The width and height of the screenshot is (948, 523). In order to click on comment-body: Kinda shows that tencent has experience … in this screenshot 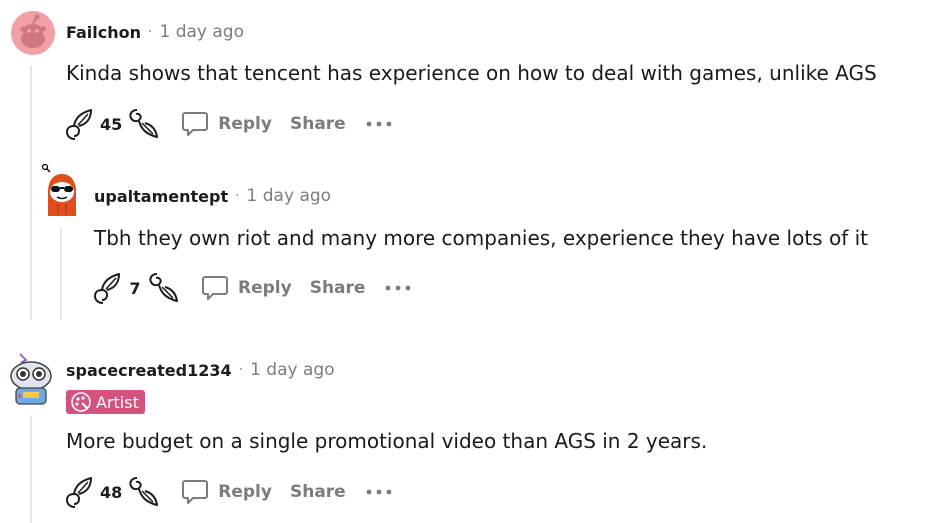, I will do `click(471, 73)`.